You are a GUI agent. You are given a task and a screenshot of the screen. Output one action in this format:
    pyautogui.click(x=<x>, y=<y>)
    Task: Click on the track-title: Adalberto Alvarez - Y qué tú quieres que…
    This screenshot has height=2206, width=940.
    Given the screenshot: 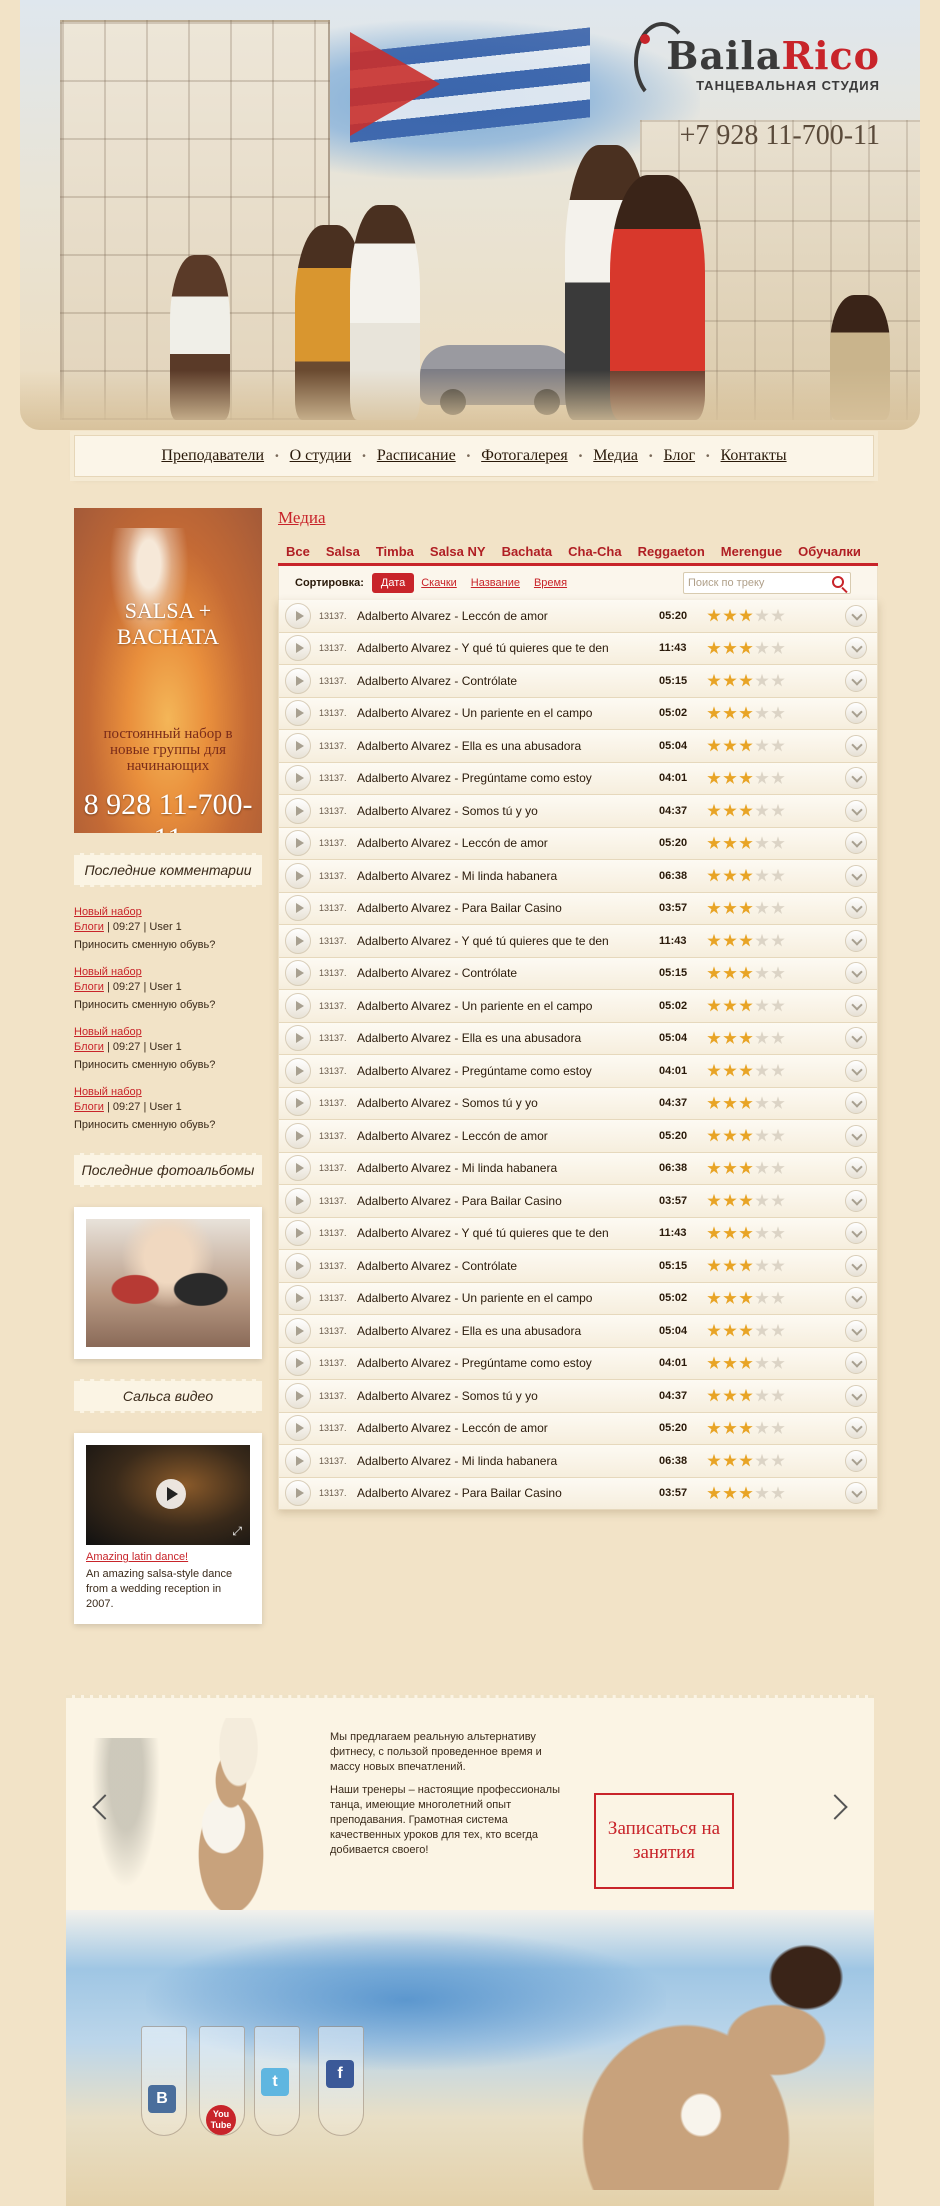 What is the action you would take?
    pyautogui.click(x=503, y=941)
    